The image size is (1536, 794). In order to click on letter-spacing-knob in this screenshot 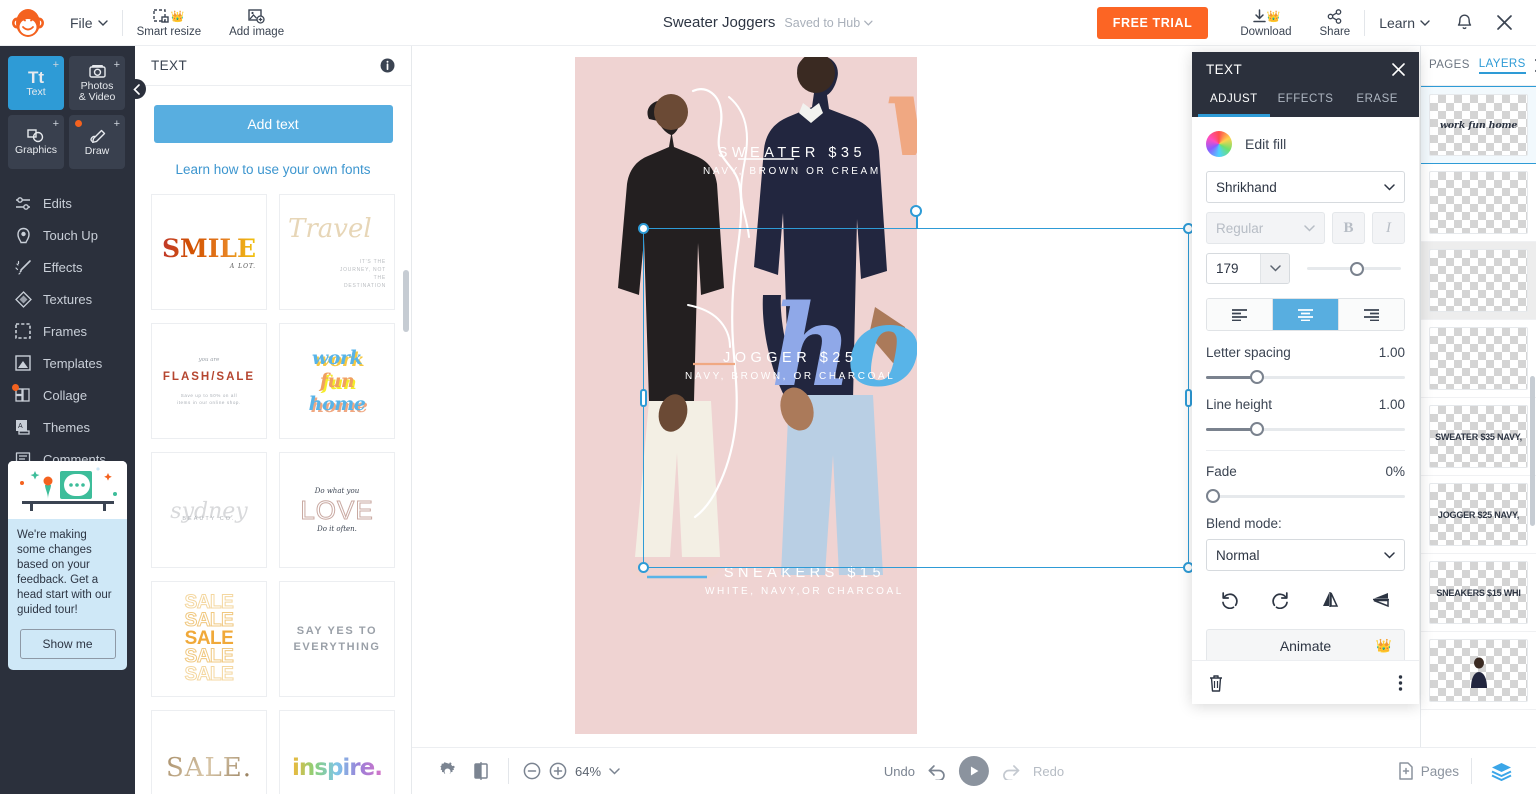, I will do `click(1256, 377)`.